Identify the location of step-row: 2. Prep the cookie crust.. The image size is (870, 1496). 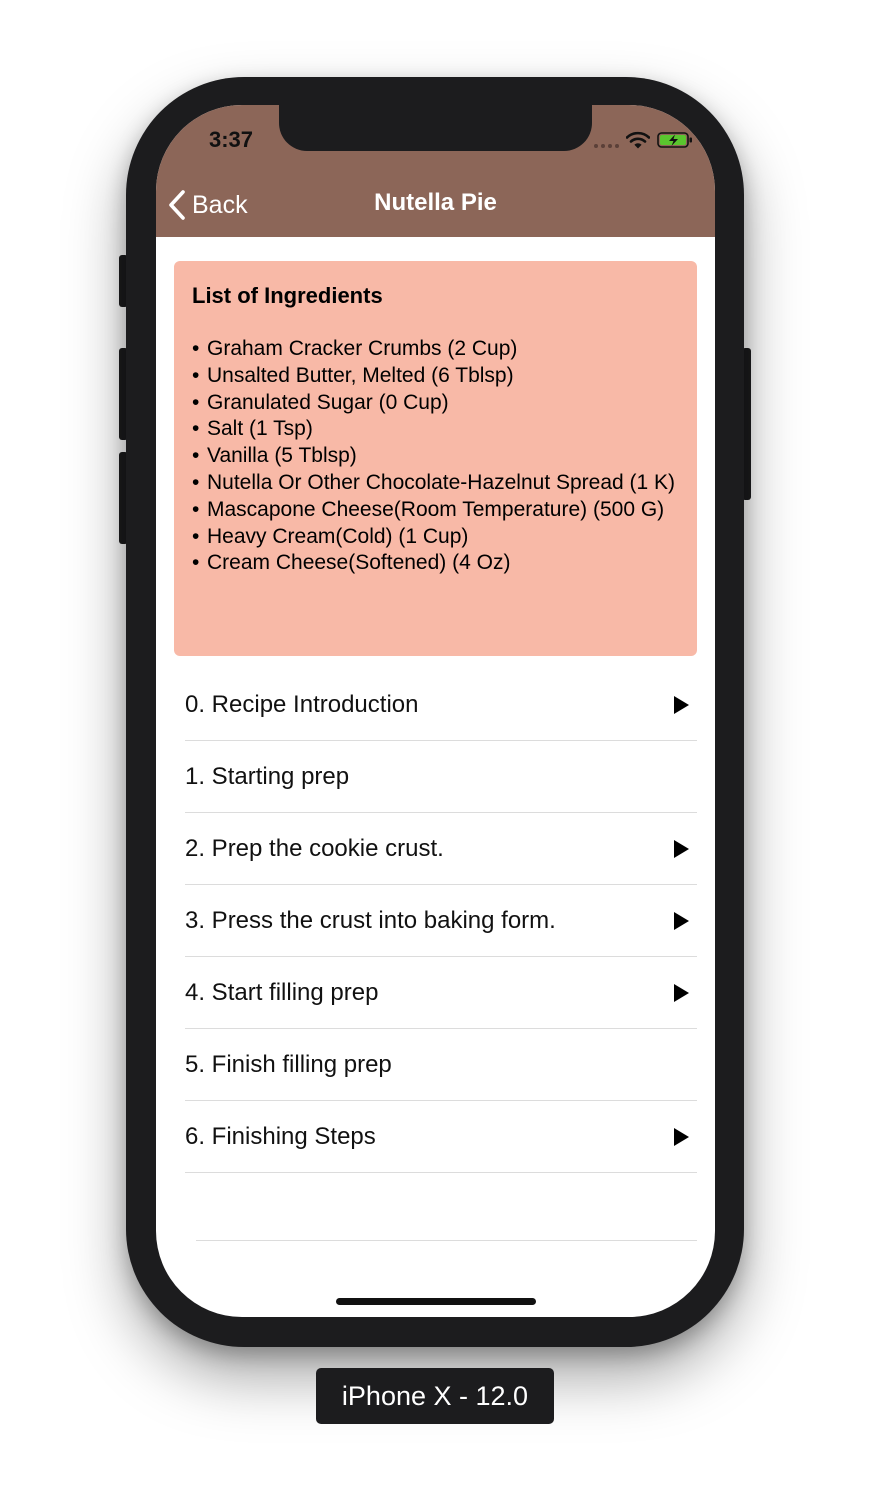
(441, 849).